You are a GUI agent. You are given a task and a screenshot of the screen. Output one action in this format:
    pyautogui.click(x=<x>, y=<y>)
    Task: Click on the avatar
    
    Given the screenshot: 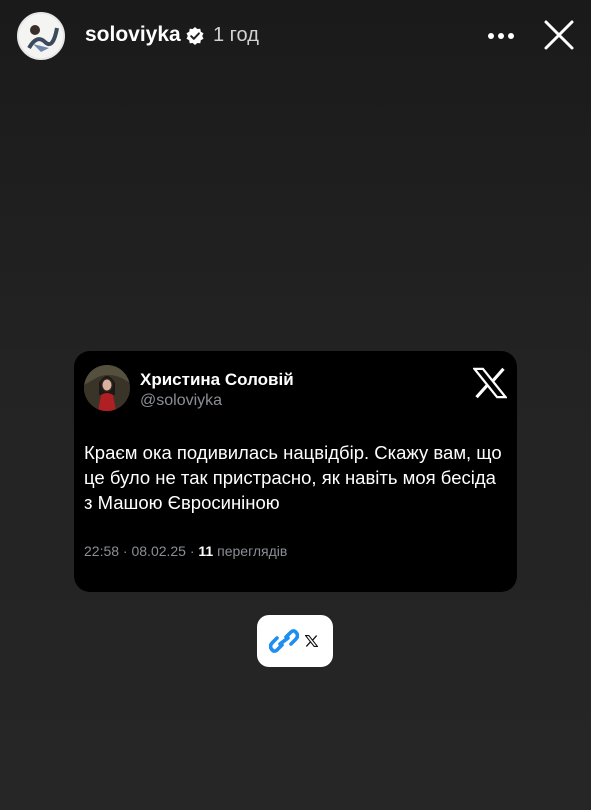 What is the action you would take?
    pyautogui.click(x=41, y=36)
    